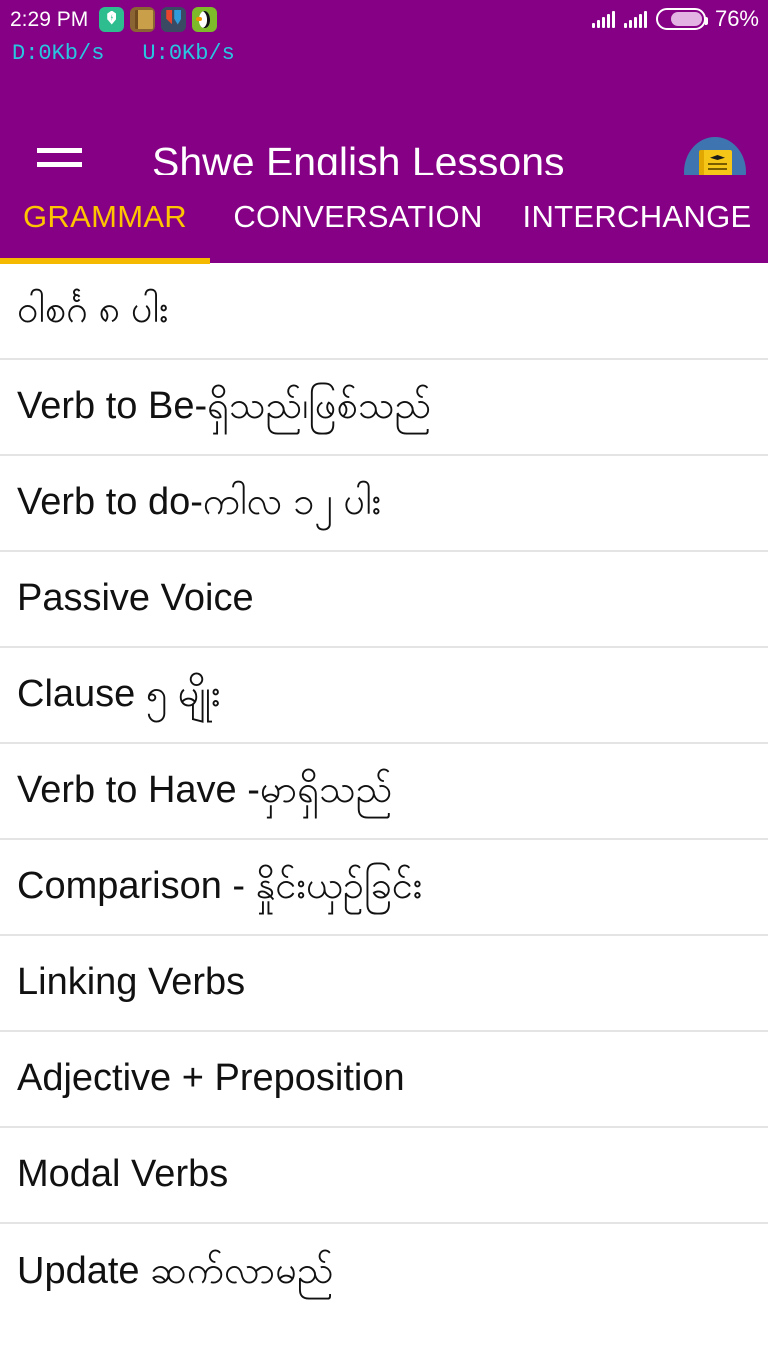 The height and width of the screenshot is (1365, 768). Describe the element at coordinates (384, 1272) in the screenshot. I see `list-item: Update ဆက်လာမည်` at that location.